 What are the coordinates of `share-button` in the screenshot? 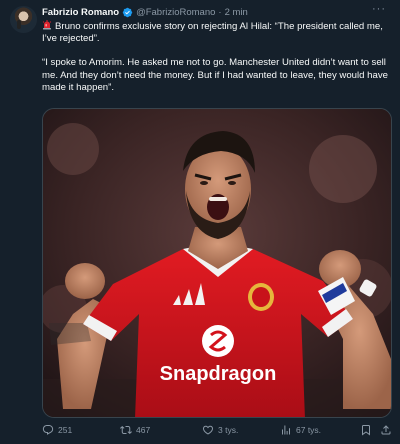 It's located at (386, 430).